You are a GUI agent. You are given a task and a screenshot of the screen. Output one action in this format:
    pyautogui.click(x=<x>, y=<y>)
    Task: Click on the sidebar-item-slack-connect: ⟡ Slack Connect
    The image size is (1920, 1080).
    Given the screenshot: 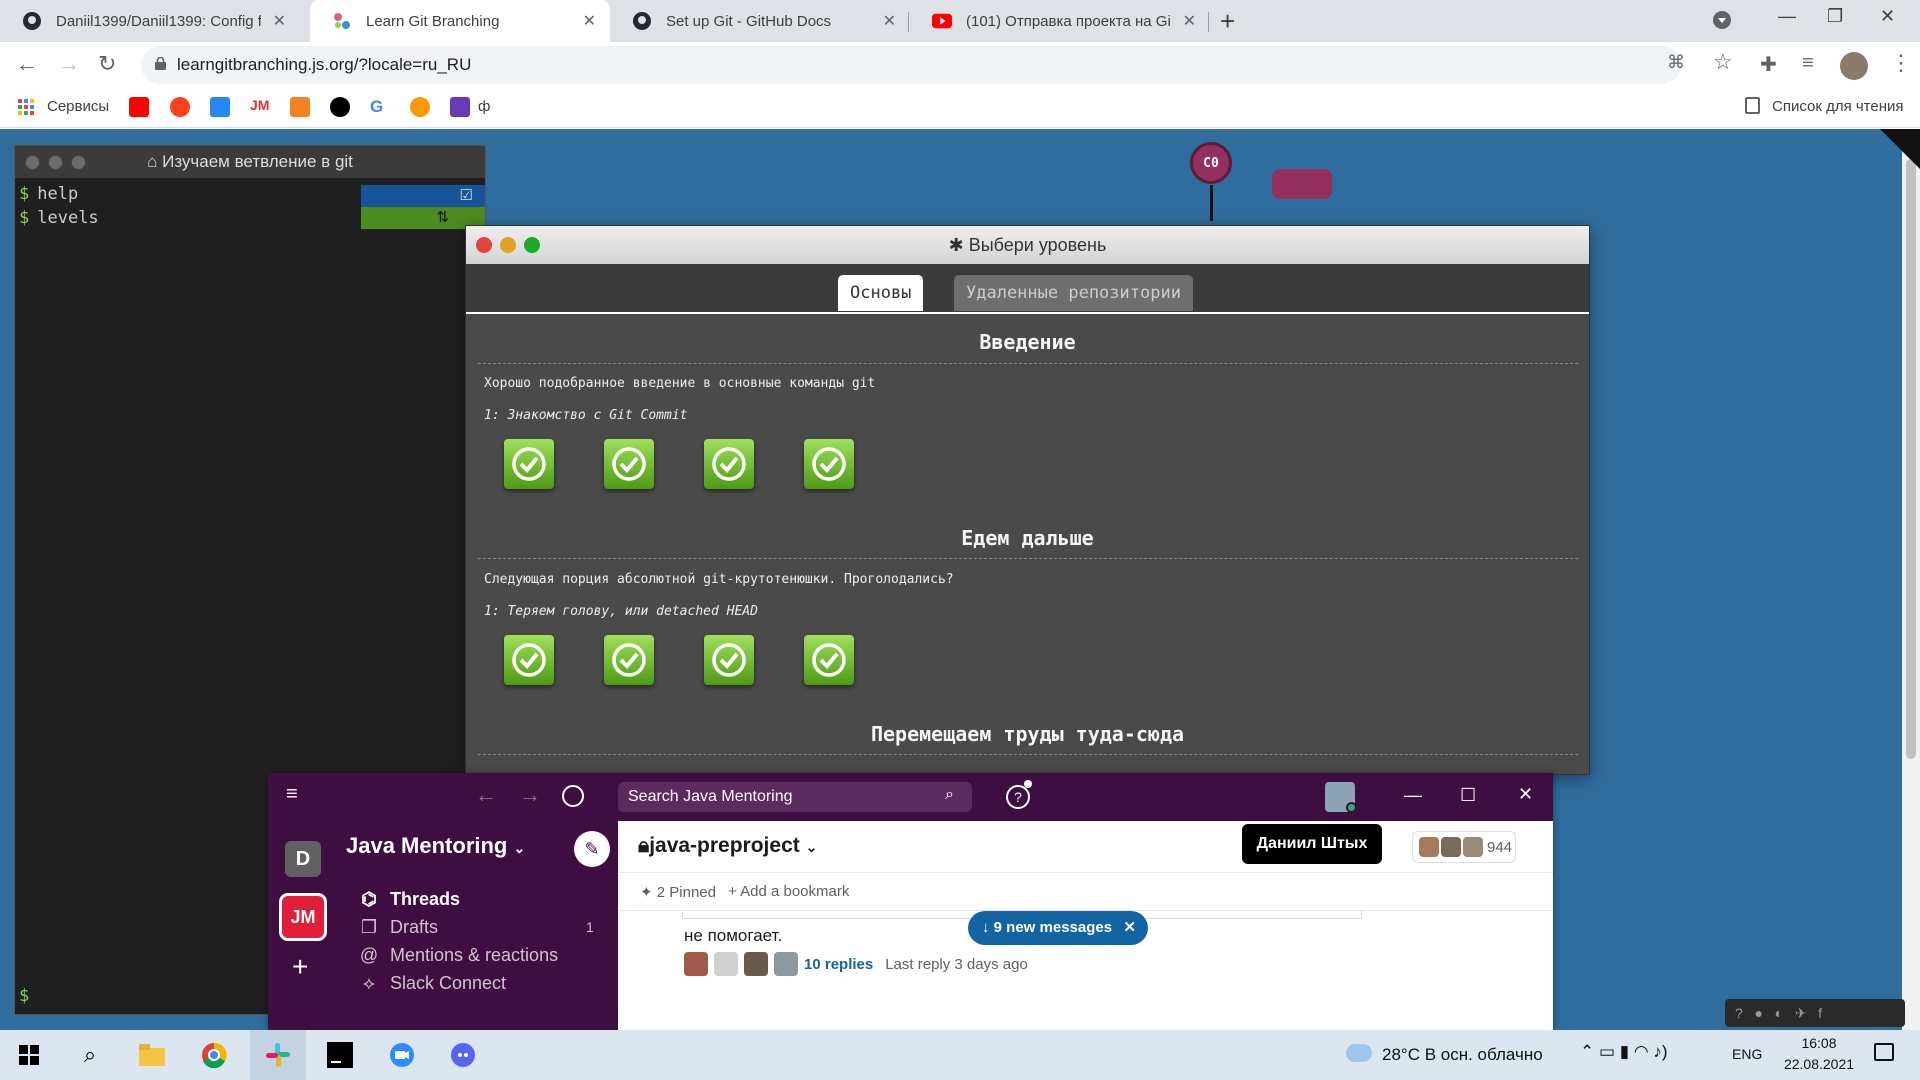 What is the action you would take?
    pyautogui.click(x=433, y=983)
    